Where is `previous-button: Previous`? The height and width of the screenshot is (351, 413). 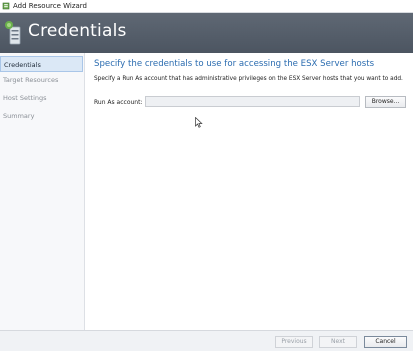
previous-button: Previous is located at coordinates (294, 342).